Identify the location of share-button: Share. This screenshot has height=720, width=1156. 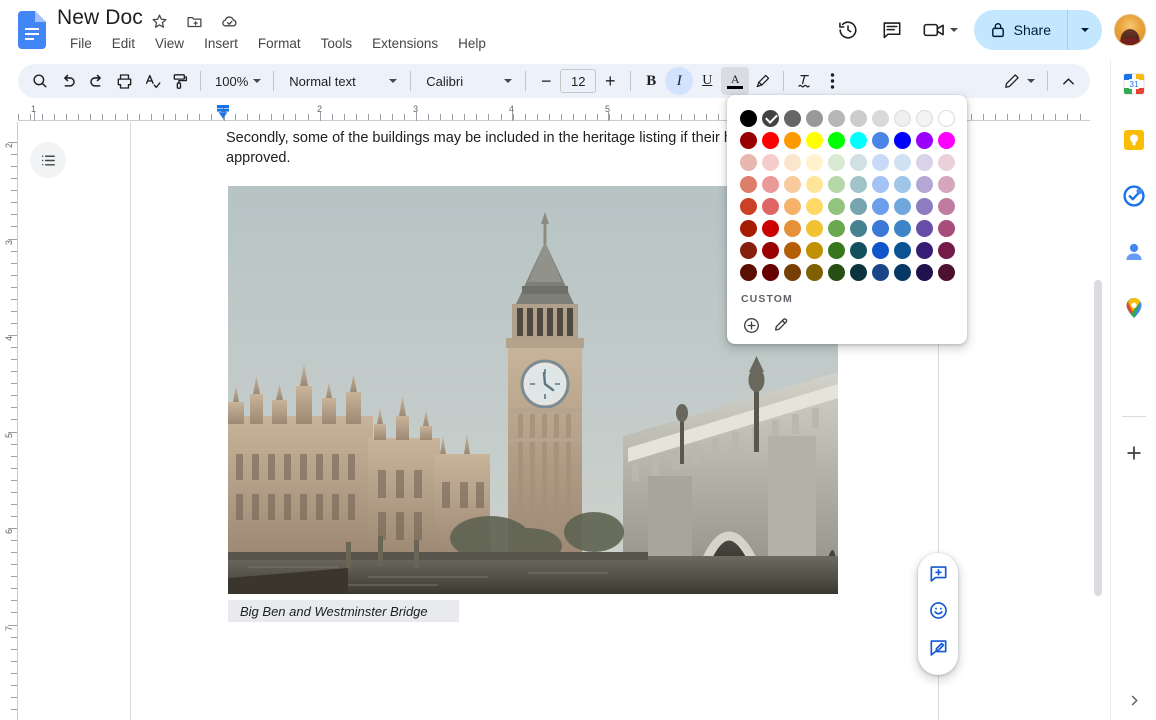
(1037, 30).